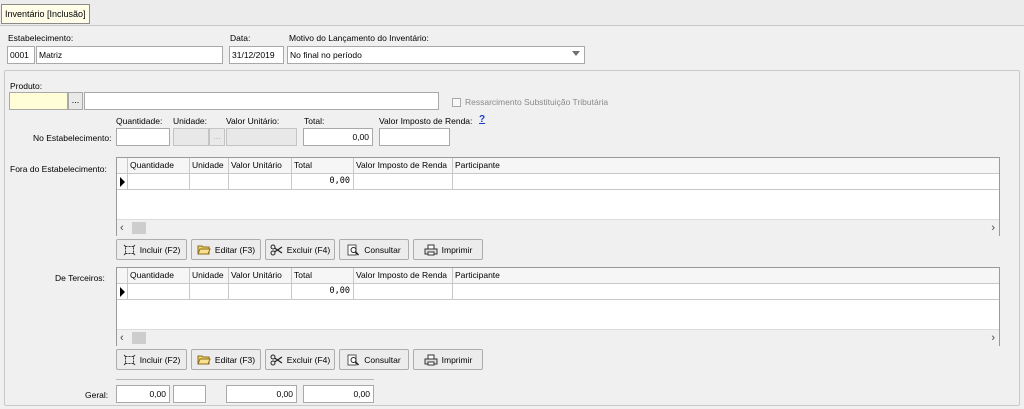 The image size is (1024, 409). I want to click on geral-unidade-field, so click(189, 394).